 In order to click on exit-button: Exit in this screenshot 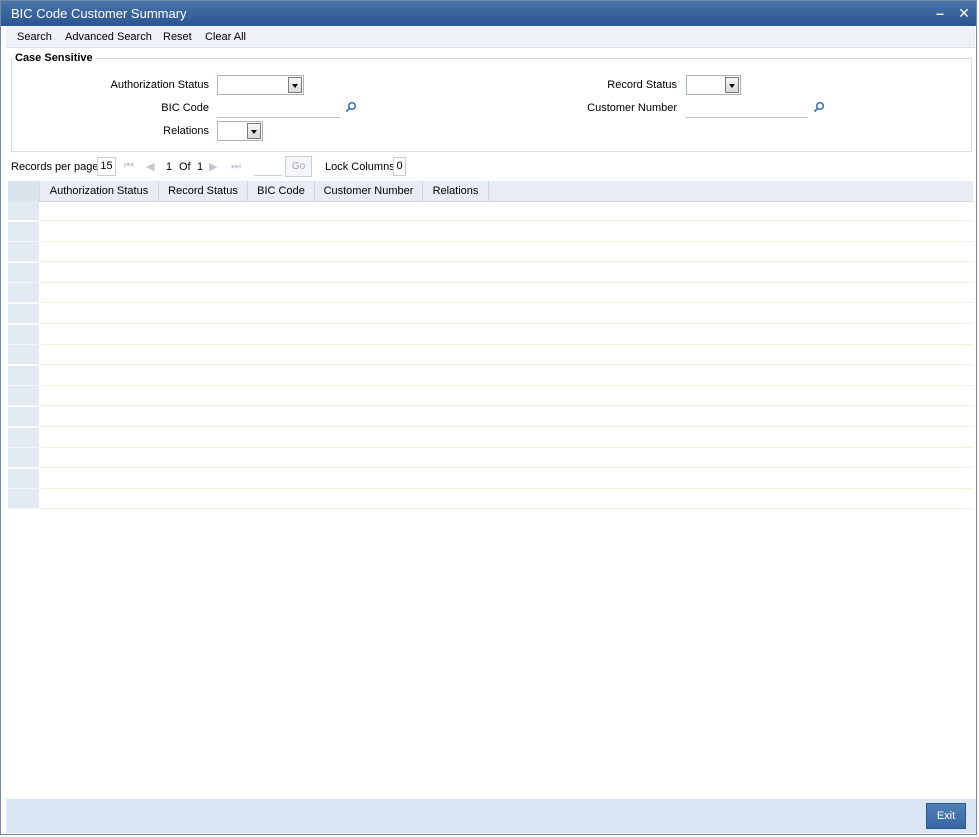, I will do `click(946, 816)`.